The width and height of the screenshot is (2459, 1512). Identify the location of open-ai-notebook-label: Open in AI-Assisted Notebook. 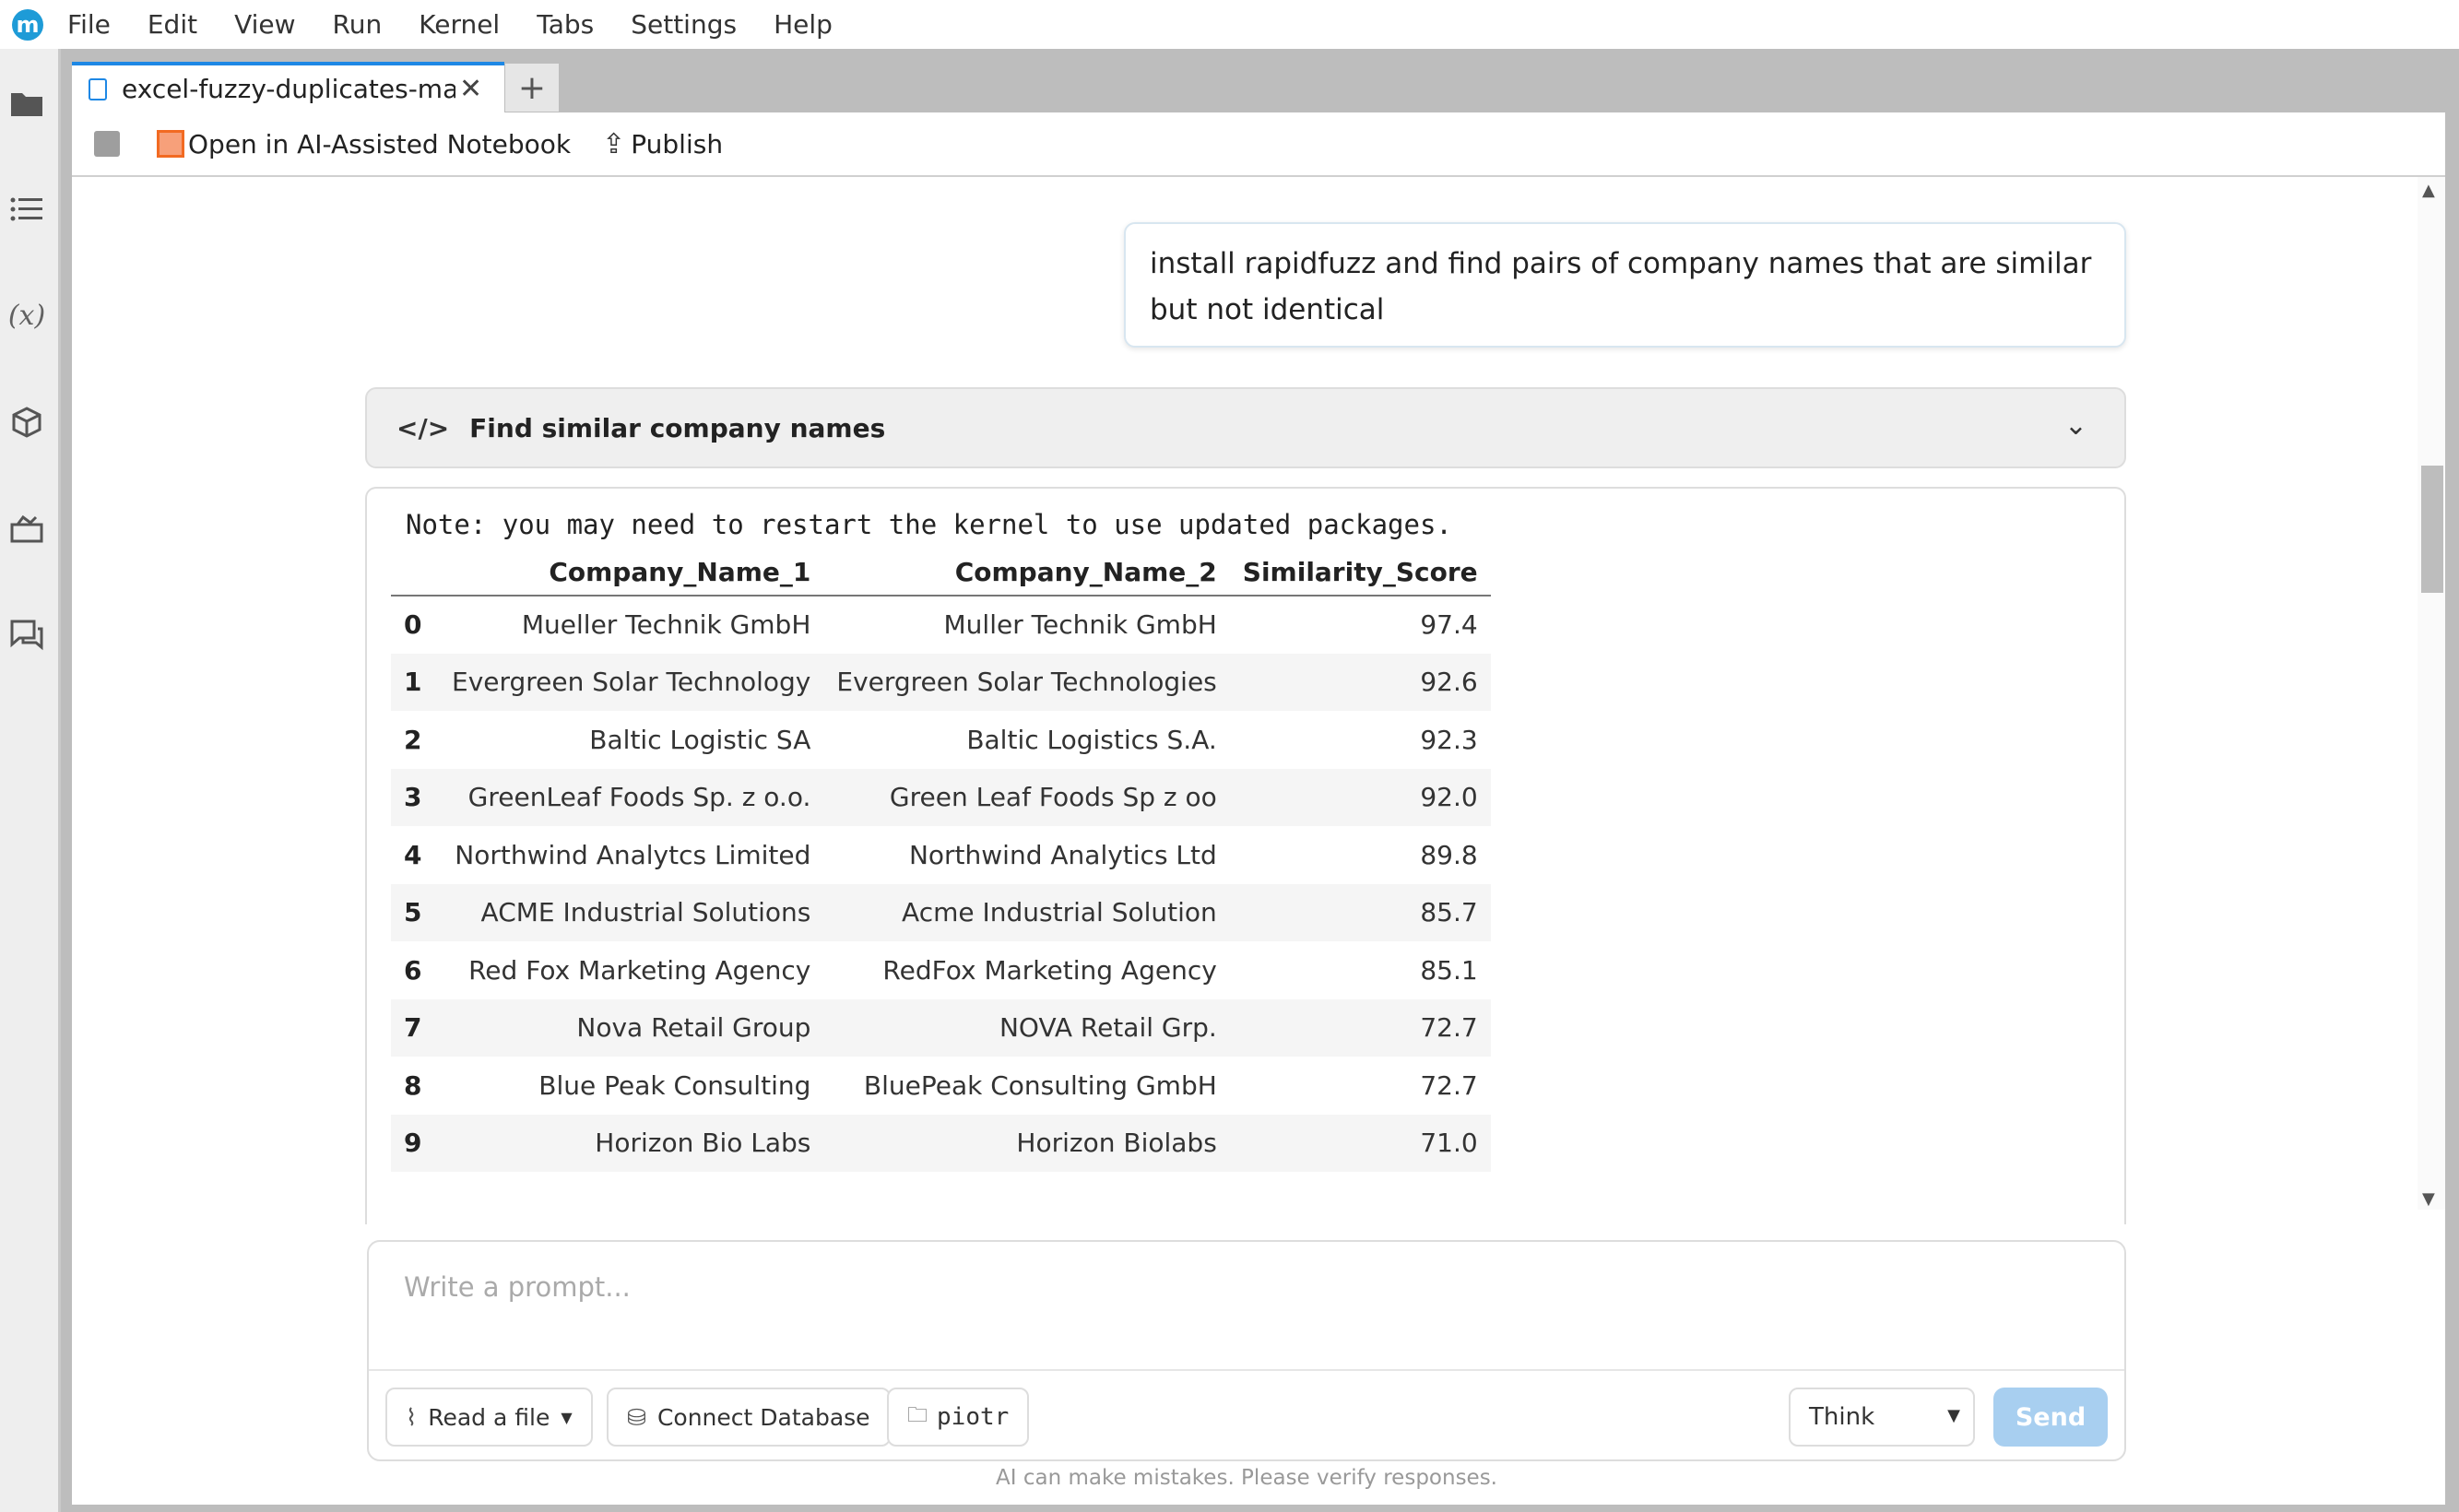
(380, 143).